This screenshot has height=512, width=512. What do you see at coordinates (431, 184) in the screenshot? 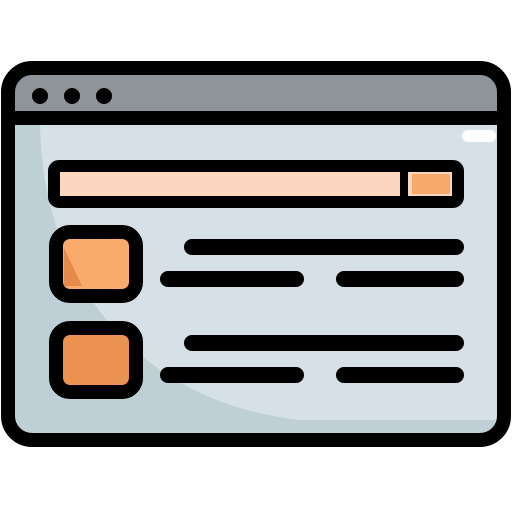
I see `search-button-icon` at bounding box center [431, 184].